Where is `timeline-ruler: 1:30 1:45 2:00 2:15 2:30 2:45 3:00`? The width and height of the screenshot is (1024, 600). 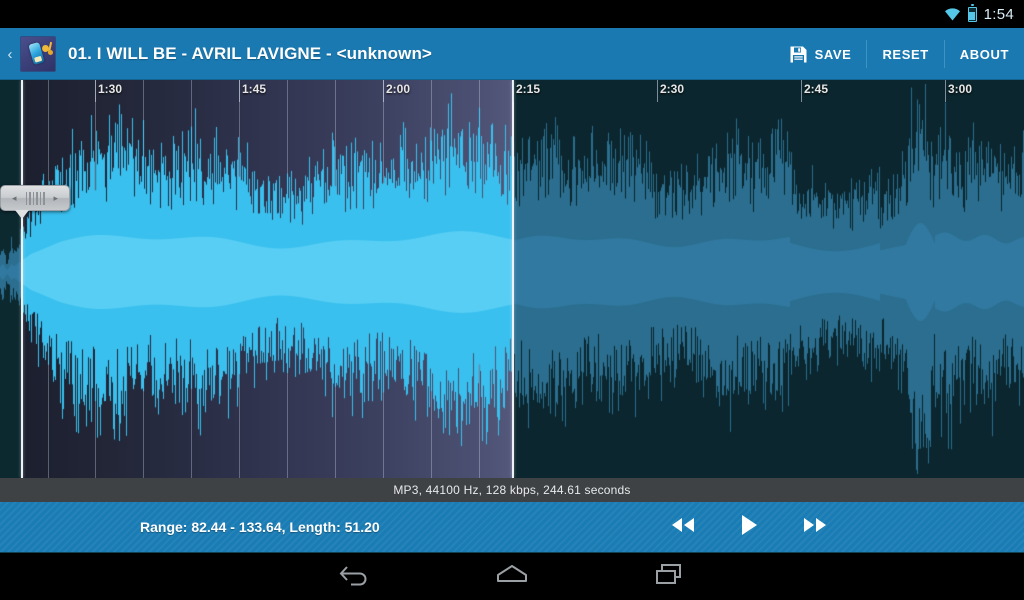 timeline-ruler: 1:30 1:45 2:00 2:15 2:30 2:45 3:00 is located at coordinates (512, 91).